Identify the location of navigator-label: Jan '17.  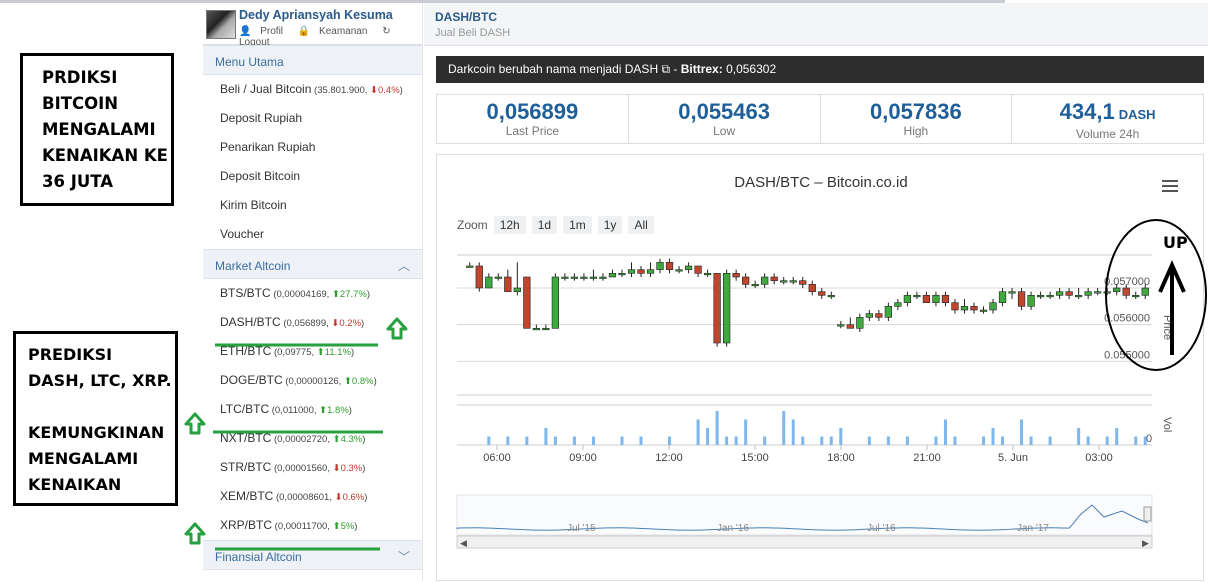
(1033, 528).